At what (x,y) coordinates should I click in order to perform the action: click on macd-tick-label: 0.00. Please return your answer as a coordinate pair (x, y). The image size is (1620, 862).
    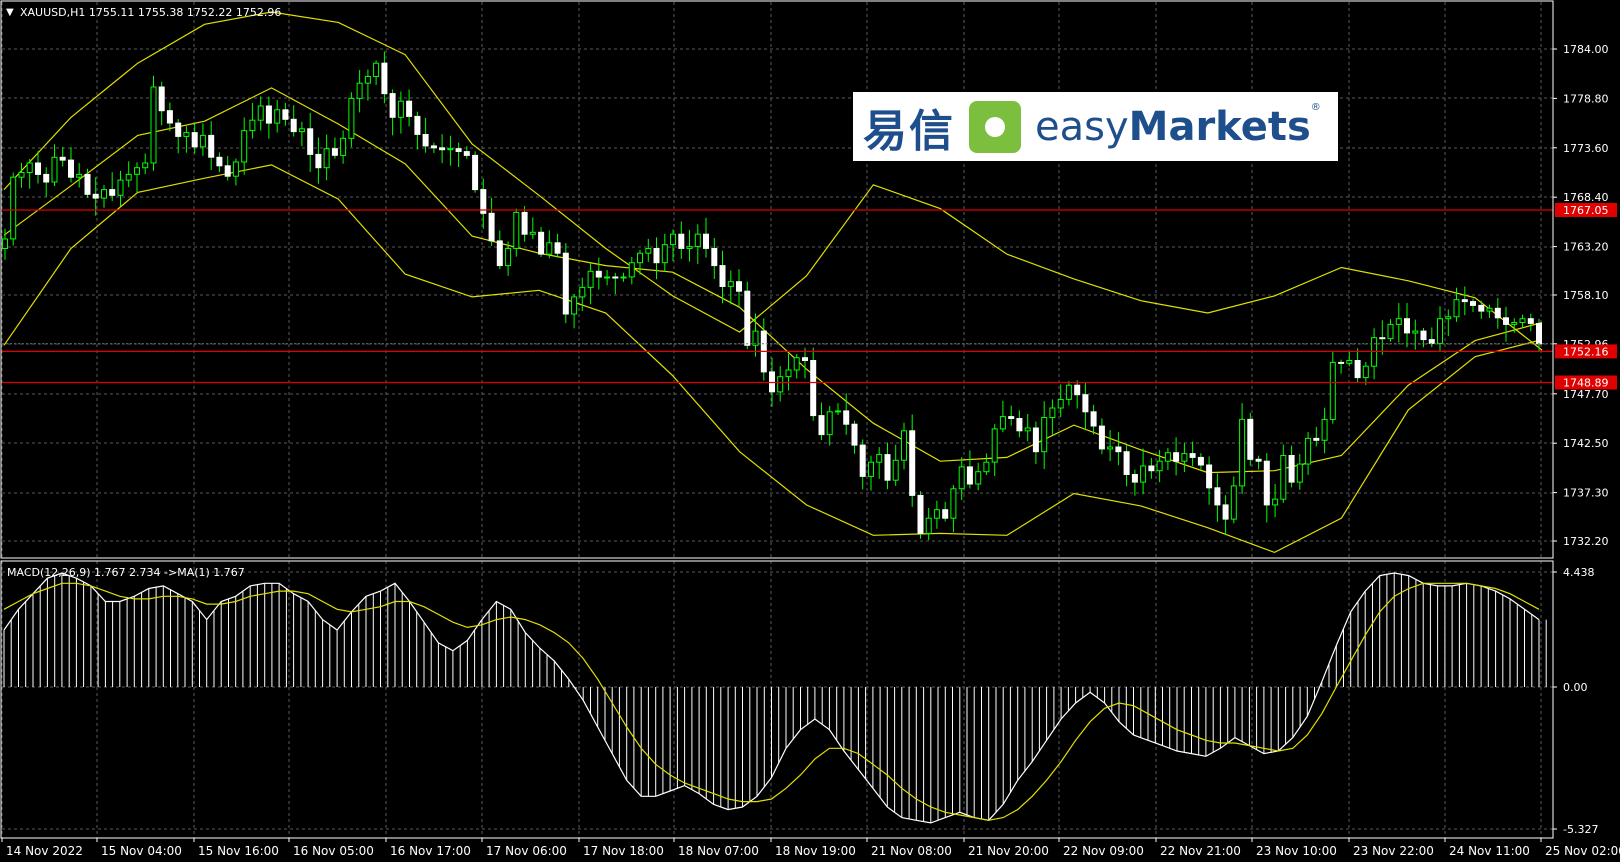
    Looking at the image, I should click on (1575, 687).